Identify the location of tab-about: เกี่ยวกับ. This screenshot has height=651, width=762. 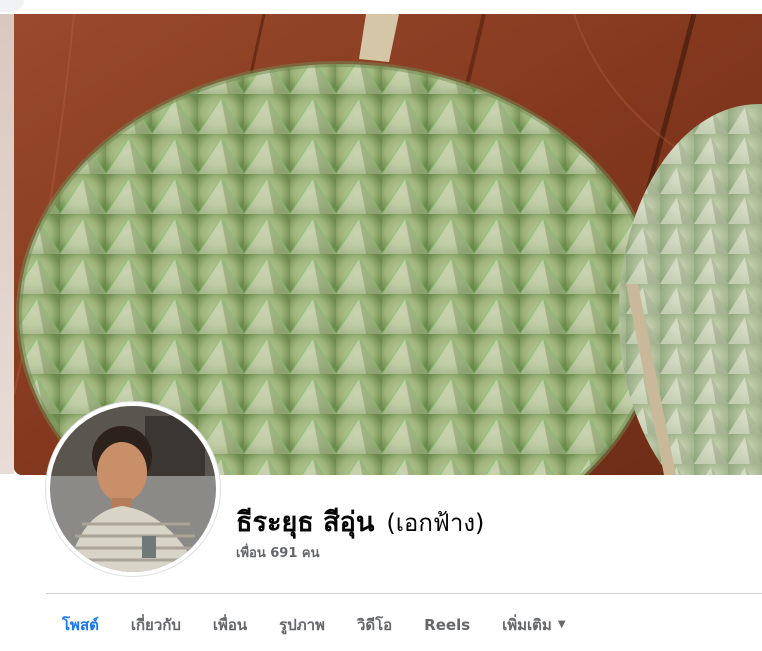
(156, 625).